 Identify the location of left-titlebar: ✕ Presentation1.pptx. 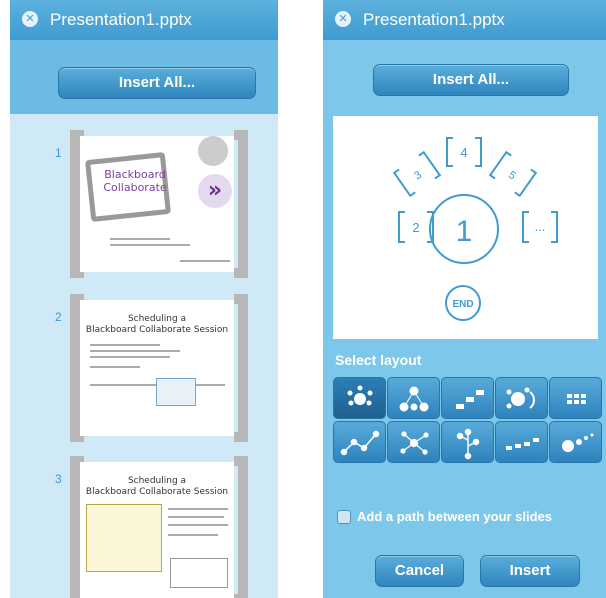
(144, 20).